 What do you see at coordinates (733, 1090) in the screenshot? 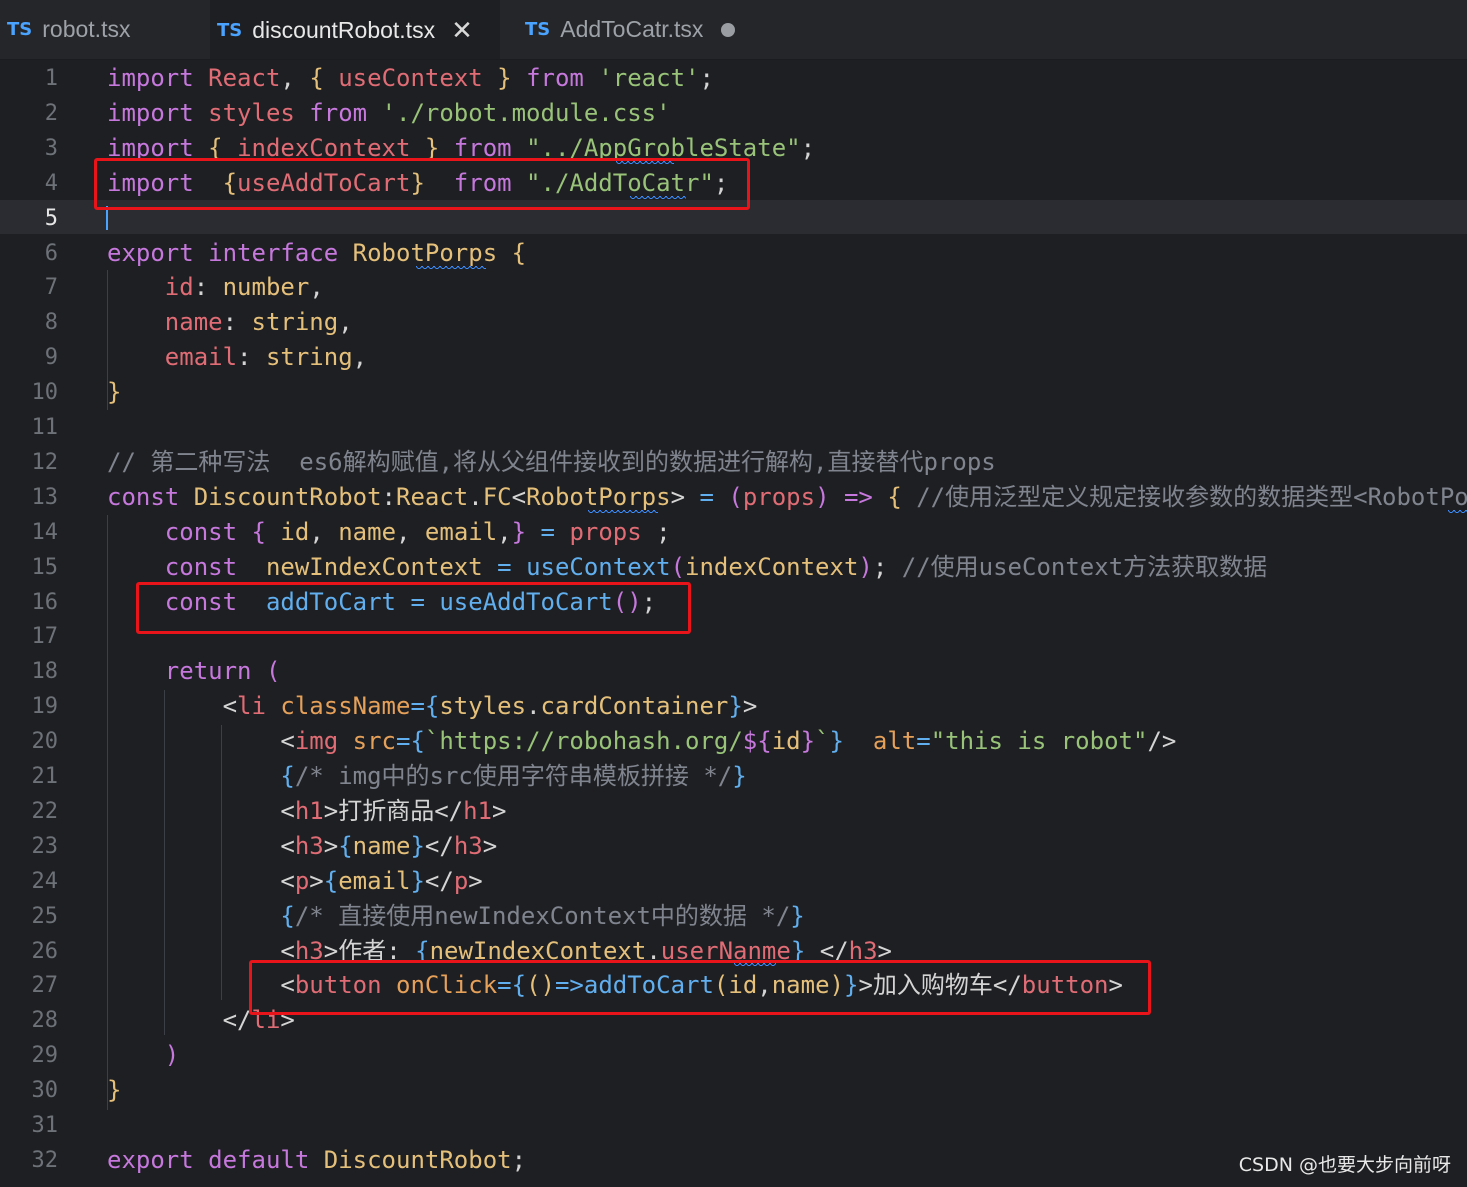
I see `code-line: 30}` at bounding box center [733, 1090].